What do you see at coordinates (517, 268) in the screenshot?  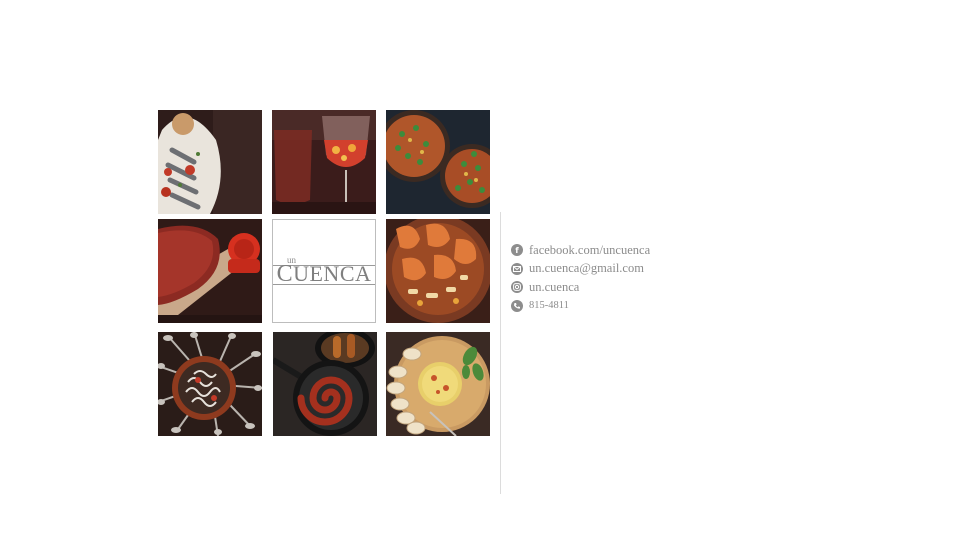 I see `email-icon` at bounding box center [517, 268].